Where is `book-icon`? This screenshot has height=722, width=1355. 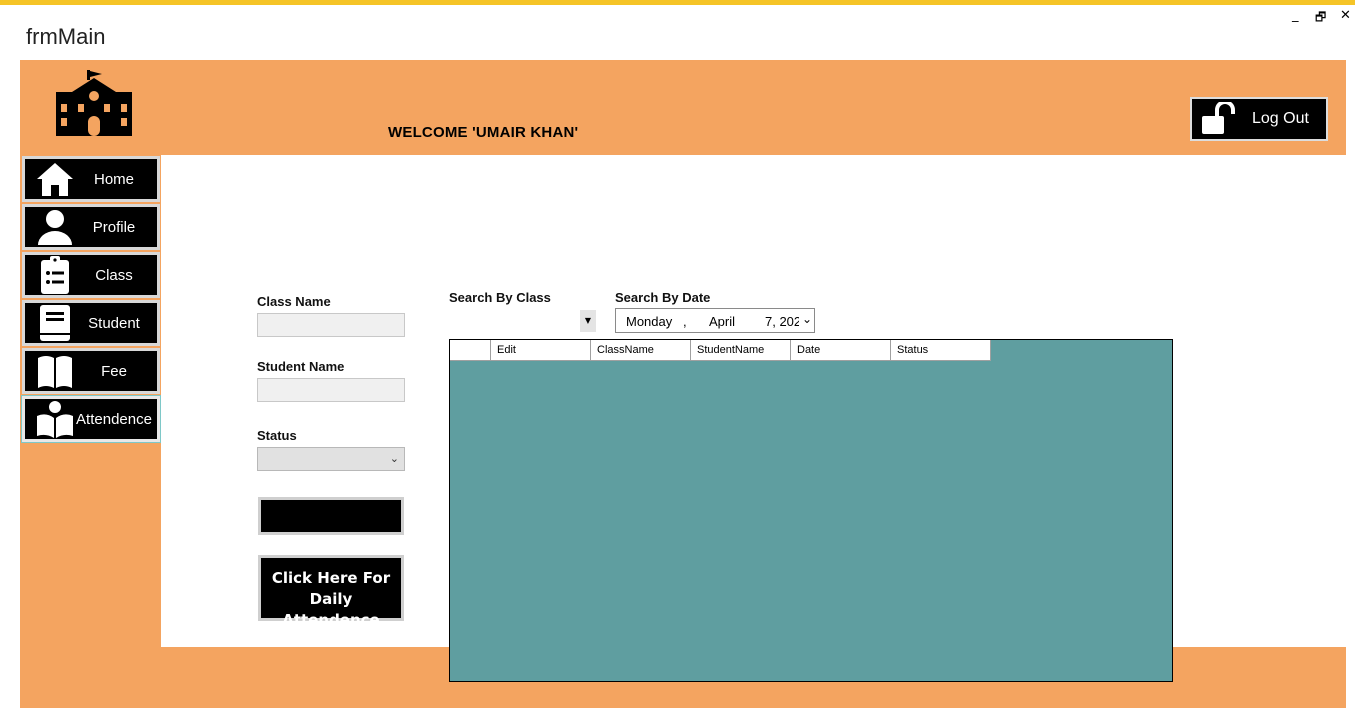
book-icon is located at coordinates (55, 323).